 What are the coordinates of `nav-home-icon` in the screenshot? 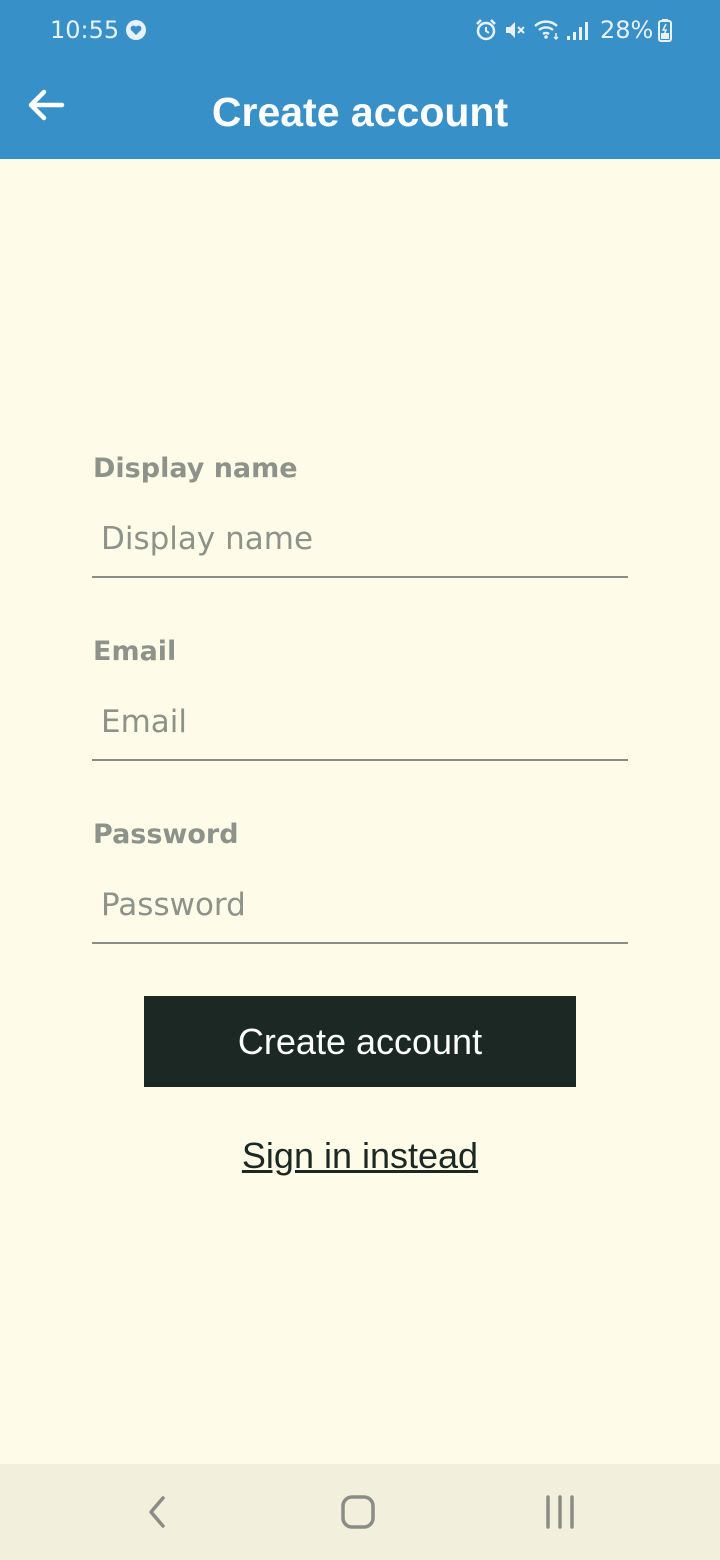 It's located at (358, 1512).